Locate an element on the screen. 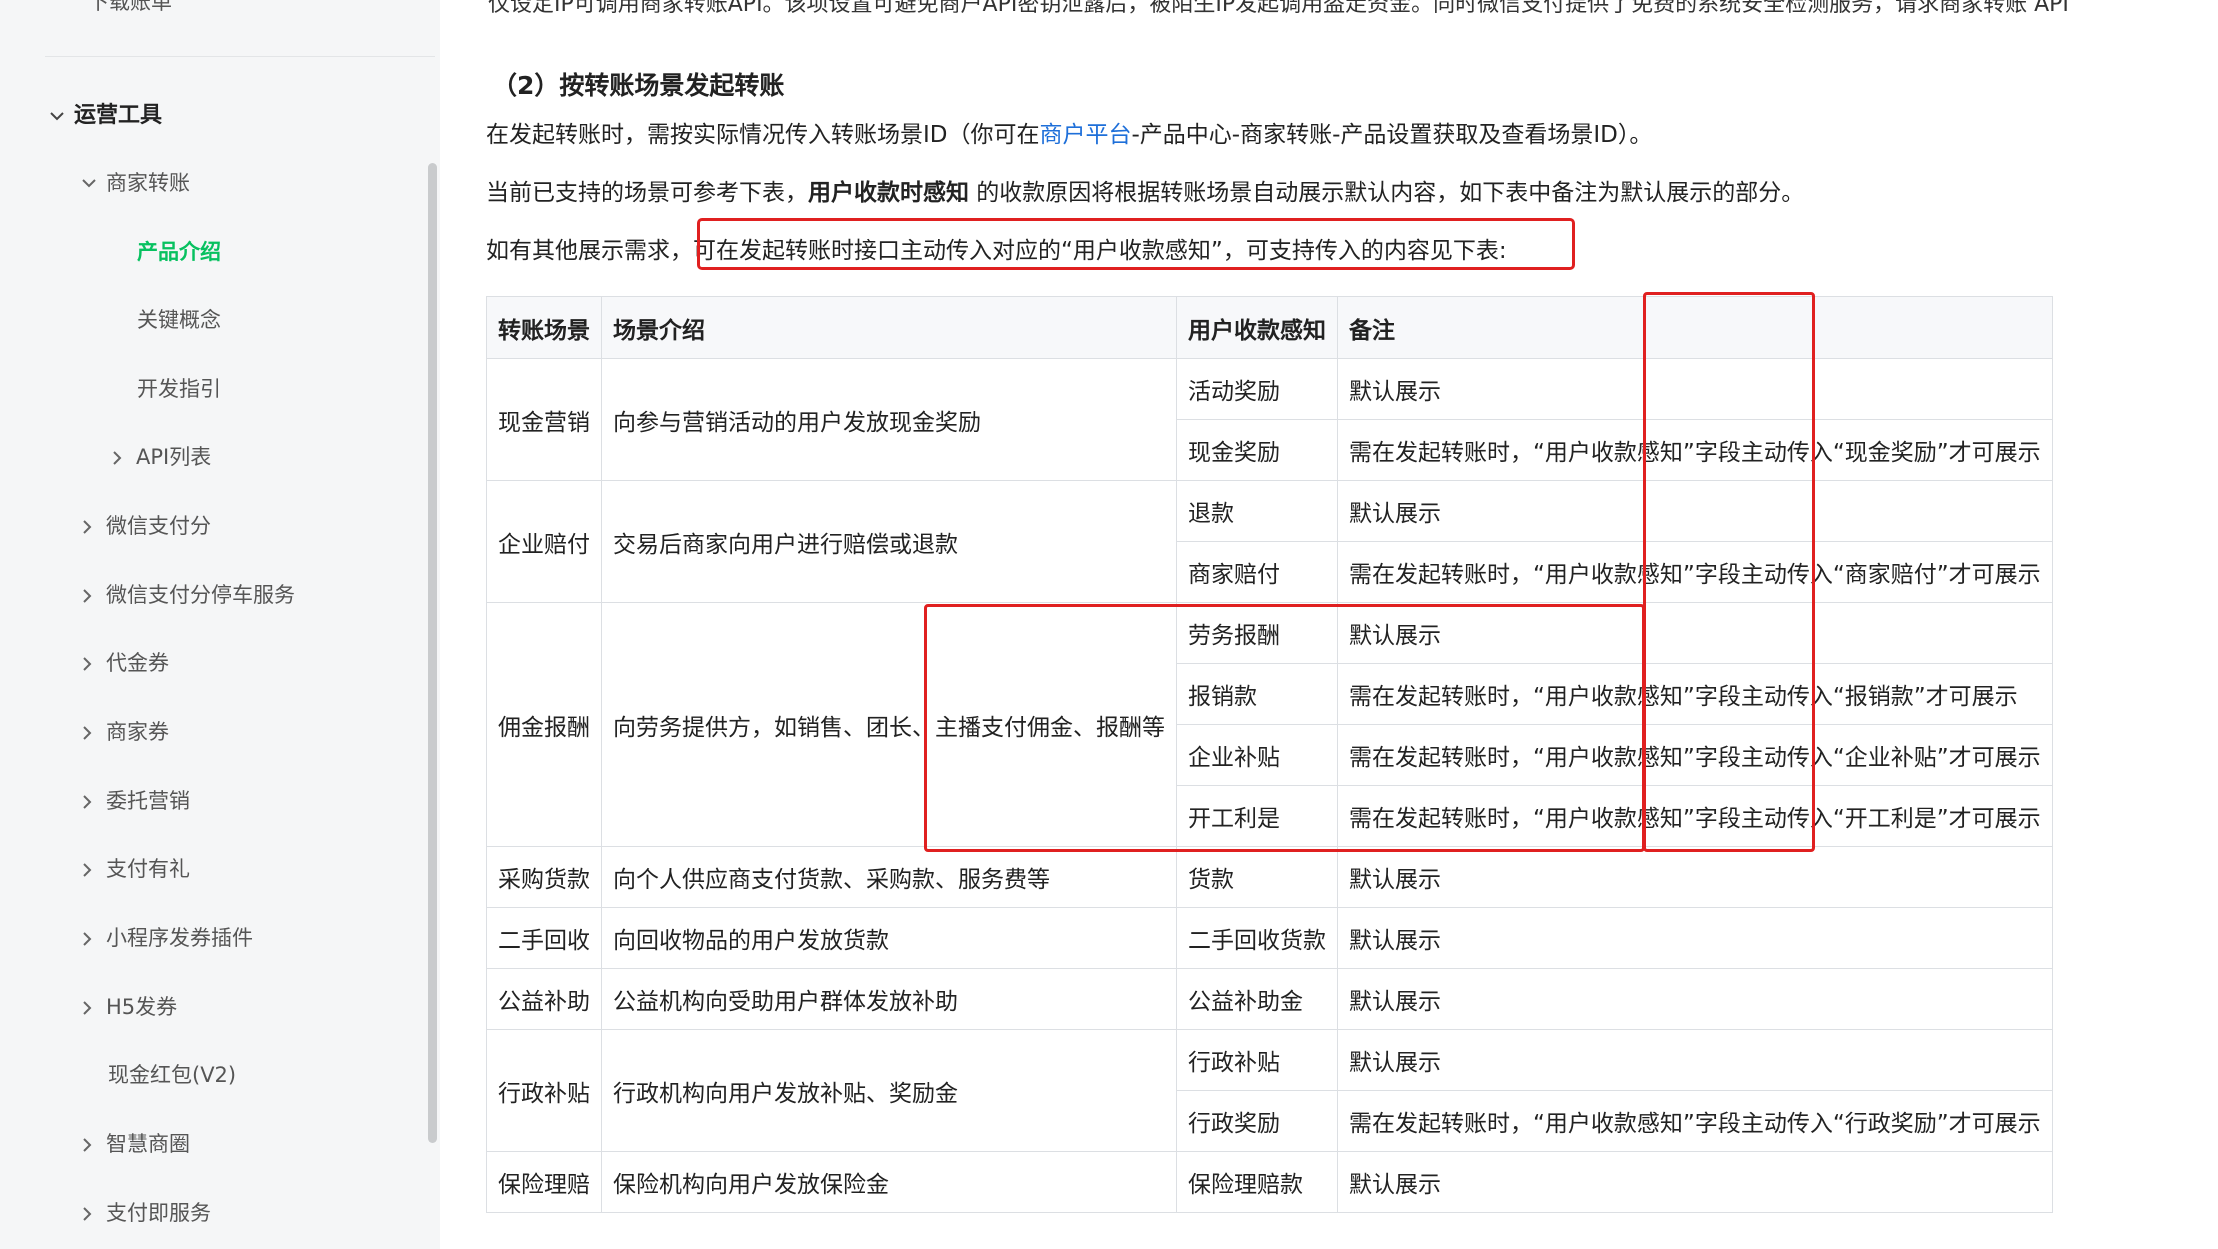  sidebar-item: 支付有礼 is located at coordinates (135, 869).